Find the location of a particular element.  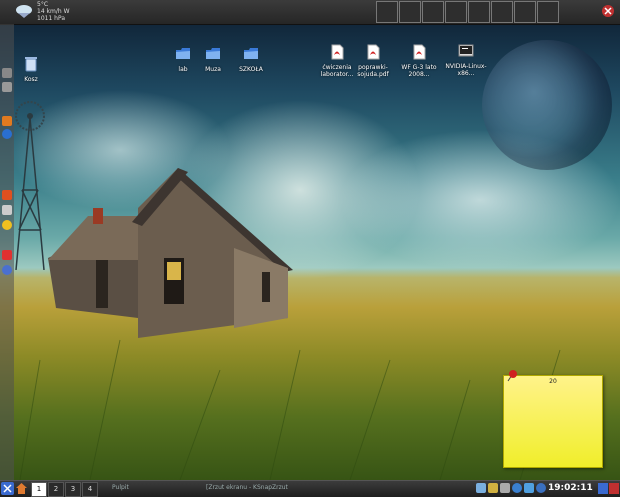

workspace-4: 4 is located at coordinates (90, 489).